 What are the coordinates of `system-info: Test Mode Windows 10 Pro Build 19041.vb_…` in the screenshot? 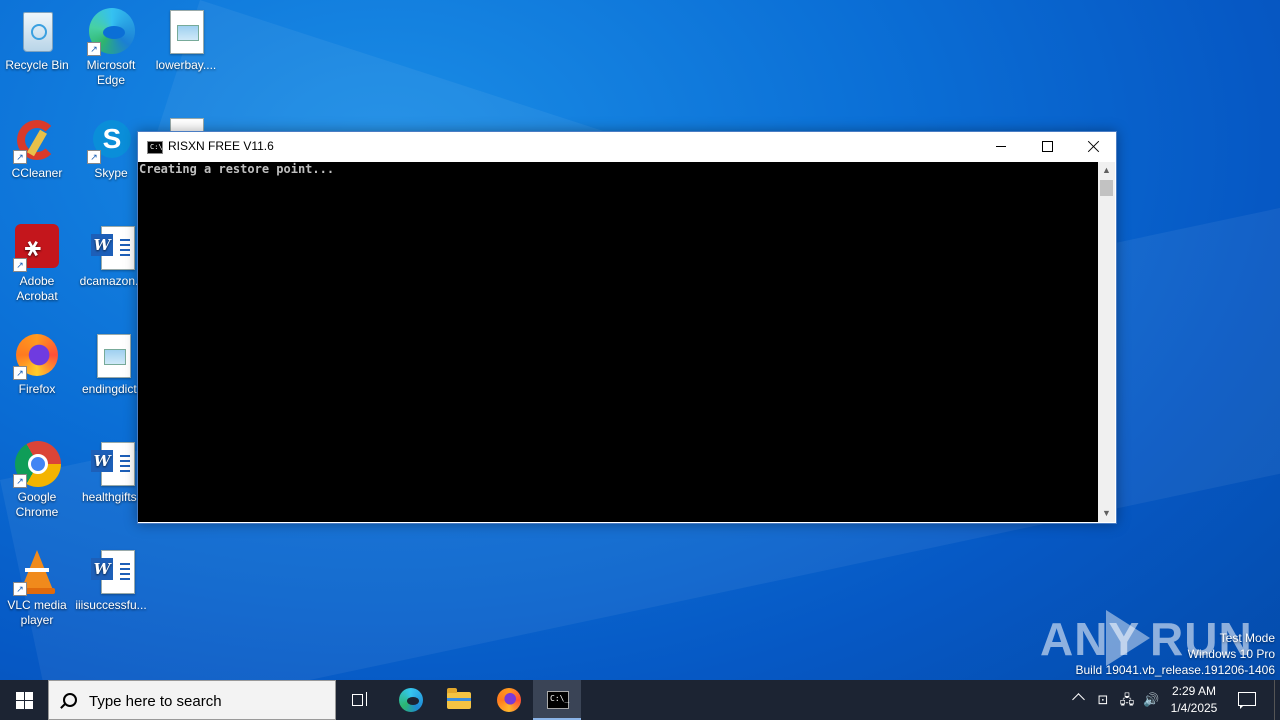 It's located at (1176, 654).